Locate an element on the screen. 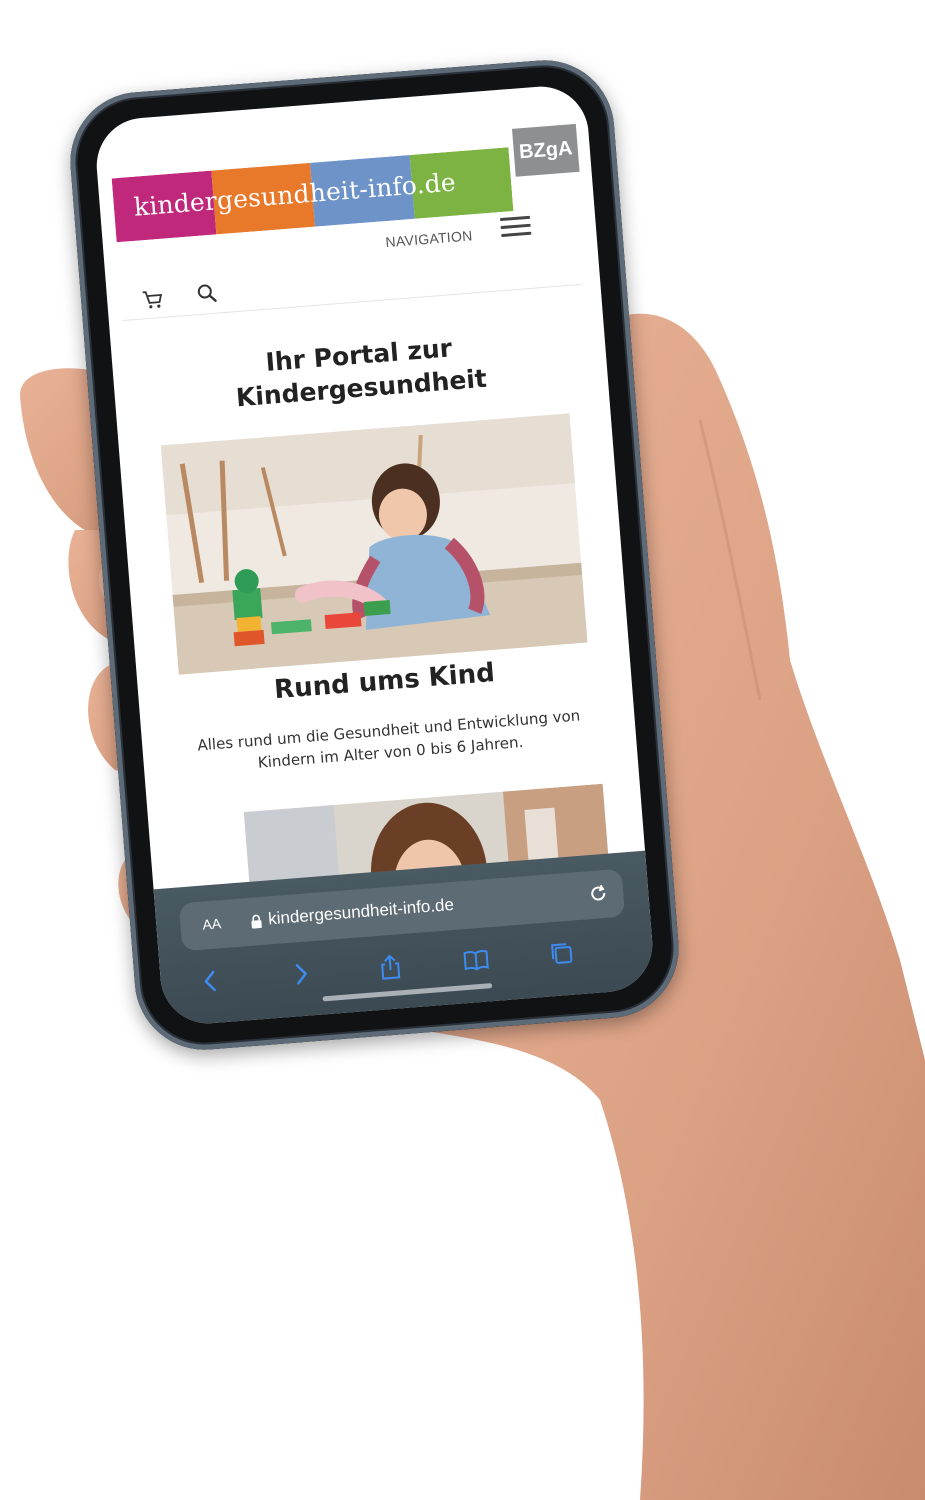  forward-icon is located at coordinates (301, 974).